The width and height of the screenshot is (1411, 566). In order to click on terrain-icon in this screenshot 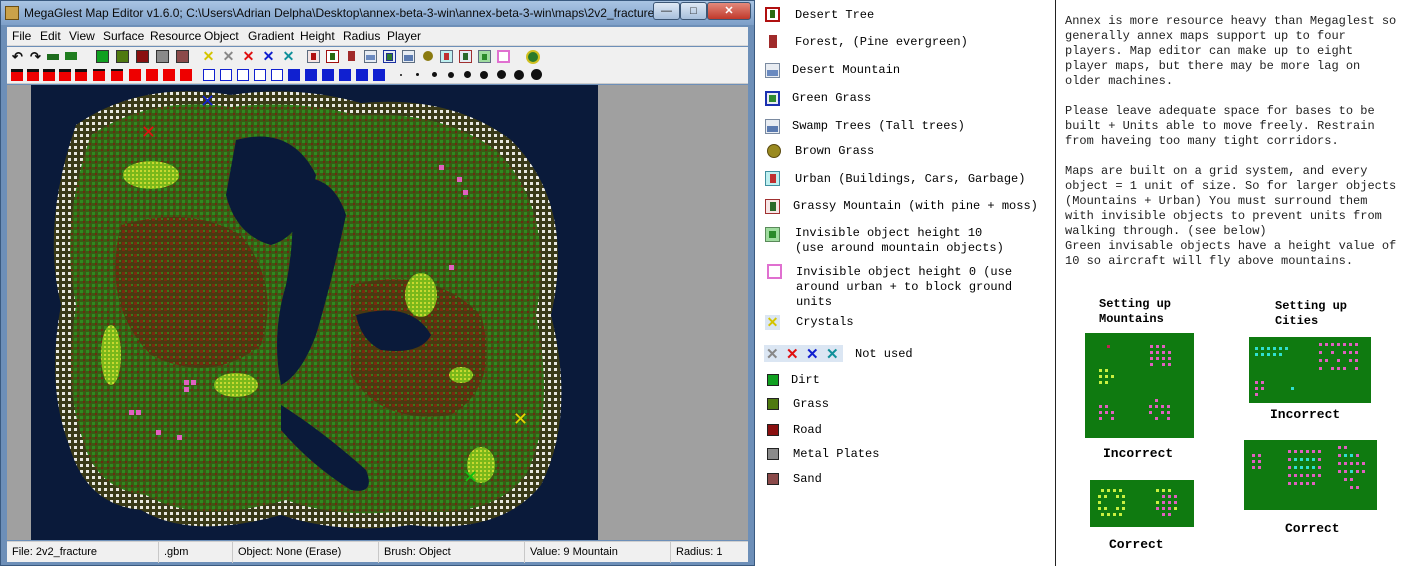, I will do `click(71, 56)`.